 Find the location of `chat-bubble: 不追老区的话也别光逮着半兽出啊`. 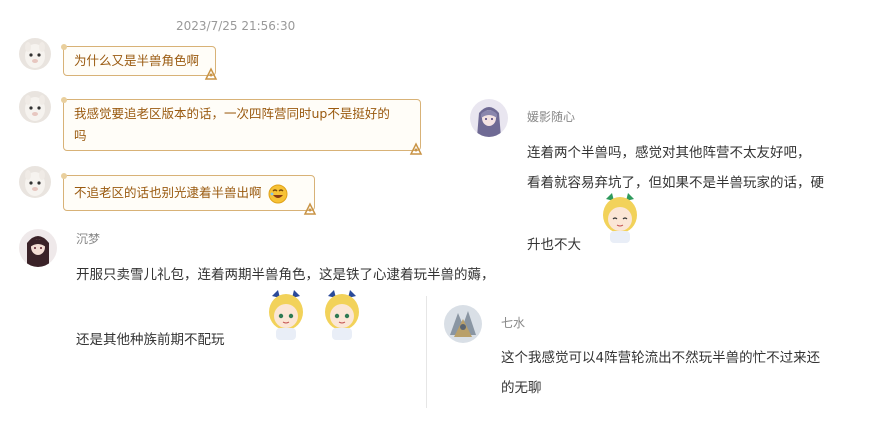

chat-bubble: 不追老区的话也别光逮着半兽出啊 is located at coordinates (189, 194).